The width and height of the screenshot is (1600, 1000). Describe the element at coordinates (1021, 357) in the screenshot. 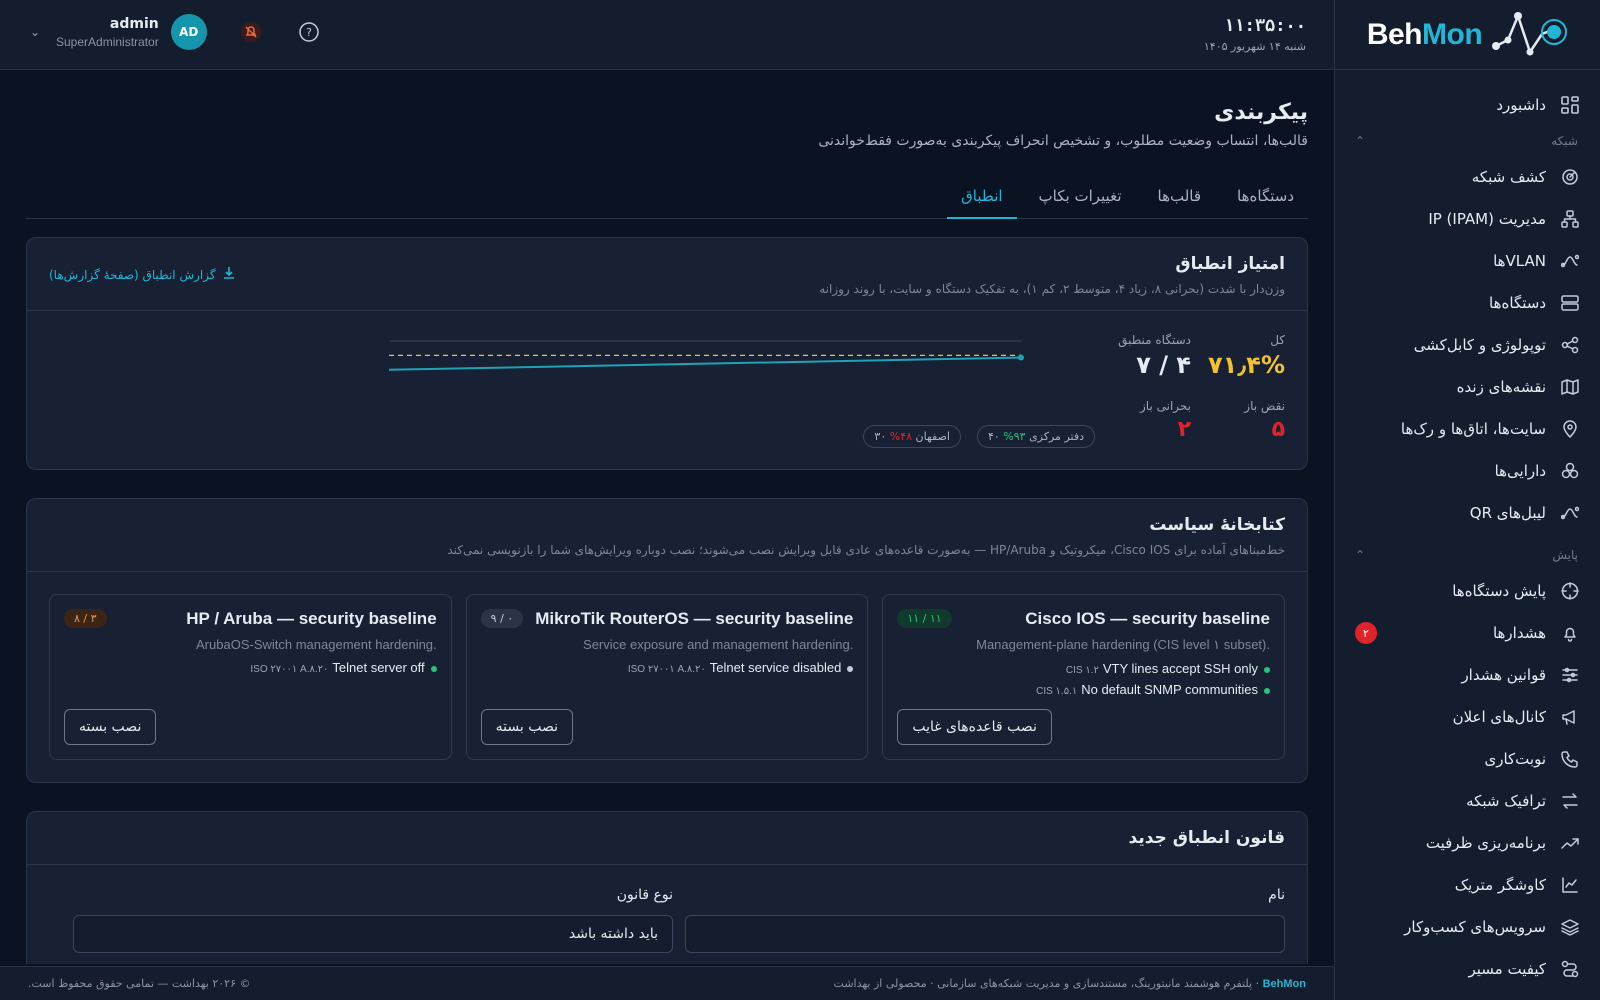

I see `trend-last-point` at that location.